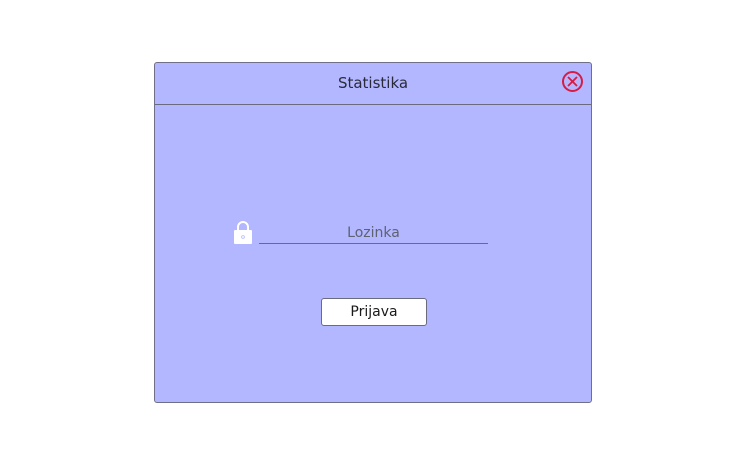 The height and width of the screenshot is (465, 748). I want to click on dialog-titlebar: Statistika, so click(373, 84).